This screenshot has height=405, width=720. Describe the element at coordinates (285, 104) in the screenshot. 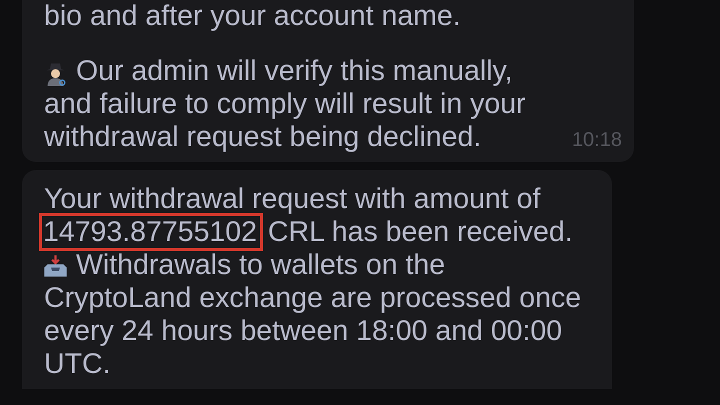

I see `message-line: and failure to comply will result in your` at that location.